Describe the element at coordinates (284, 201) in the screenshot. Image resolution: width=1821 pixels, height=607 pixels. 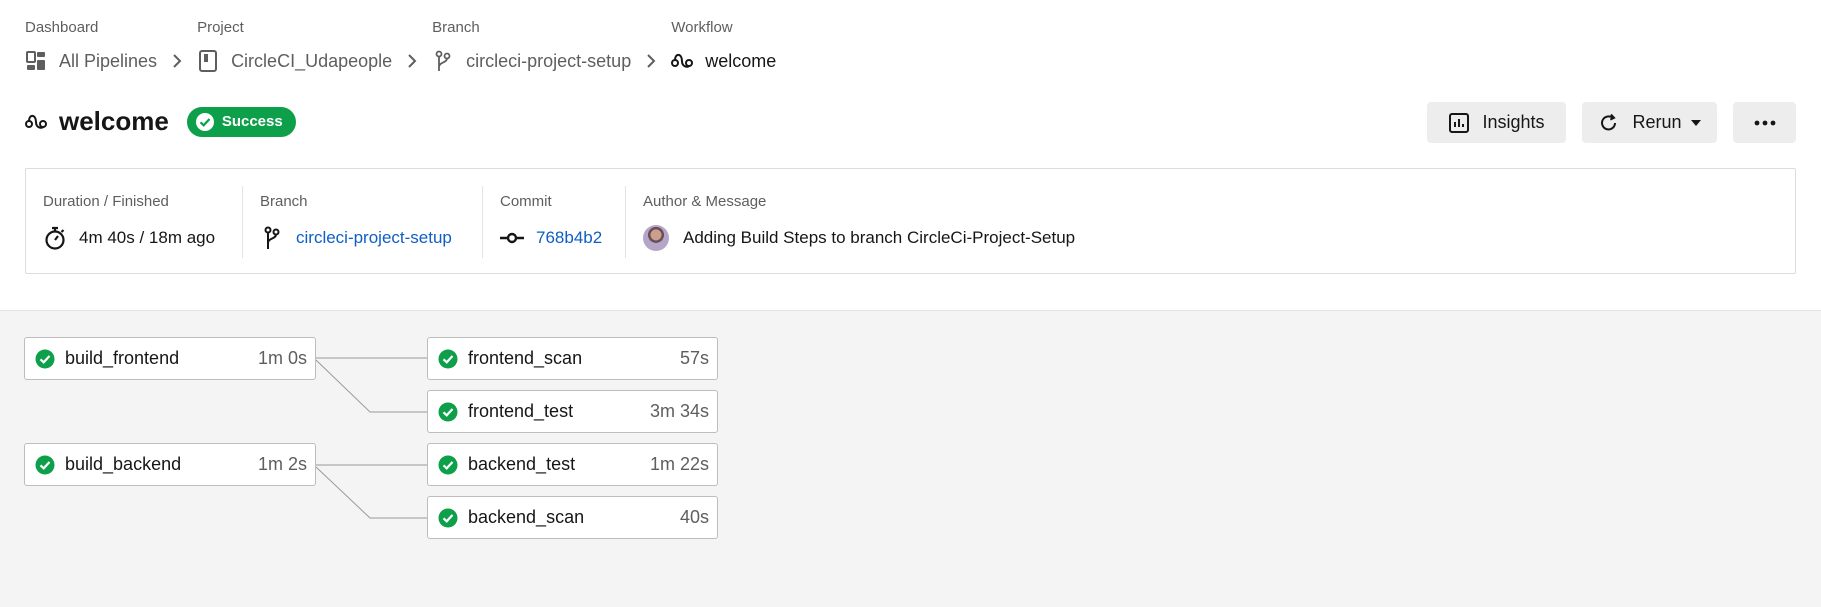
I see `branch-label: Branch` at that location.